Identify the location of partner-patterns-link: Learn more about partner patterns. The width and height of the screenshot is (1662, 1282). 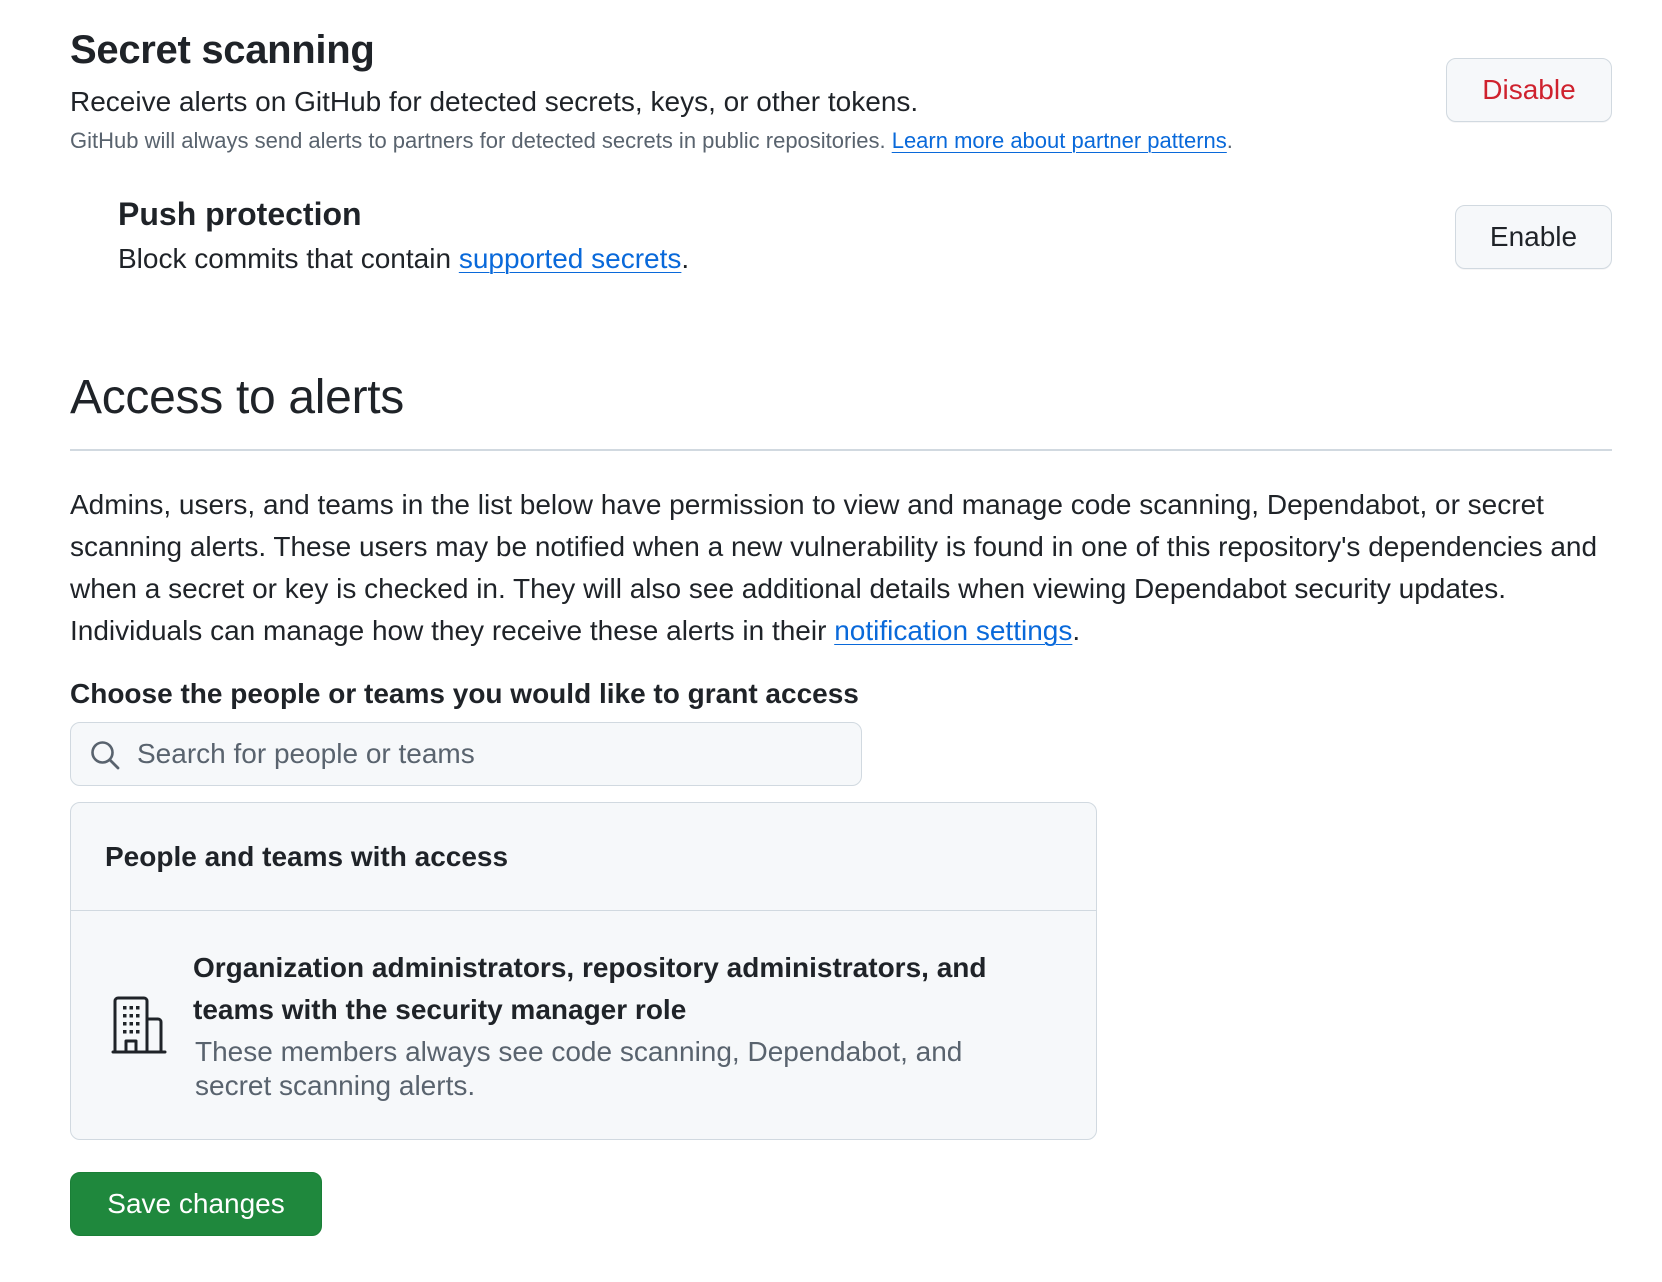
(1059, 140).